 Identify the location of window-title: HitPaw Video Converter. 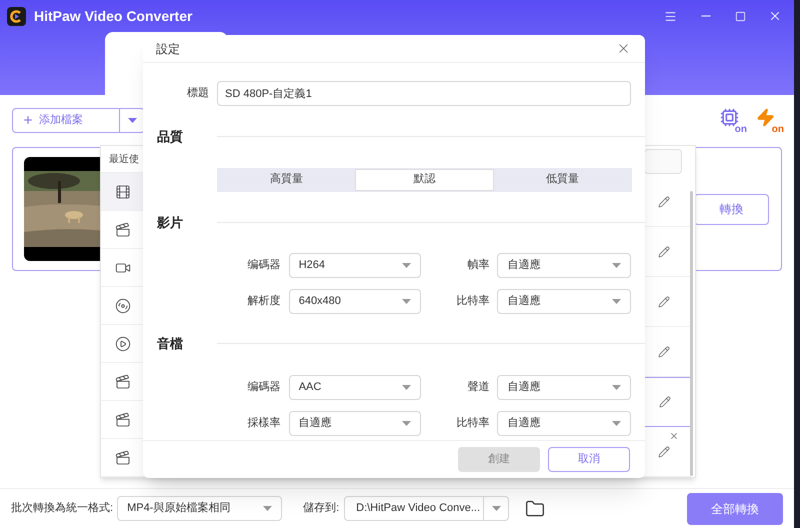
(113, 16).